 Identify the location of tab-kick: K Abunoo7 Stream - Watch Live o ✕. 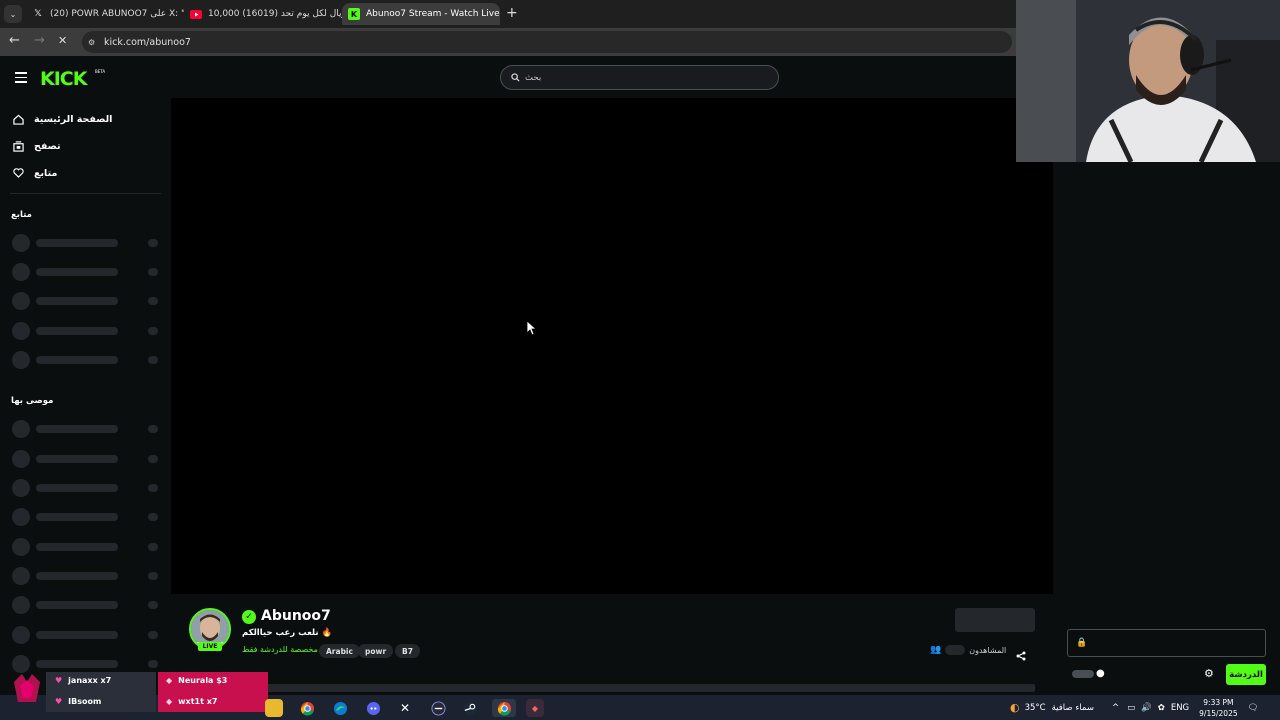
(421, 14).